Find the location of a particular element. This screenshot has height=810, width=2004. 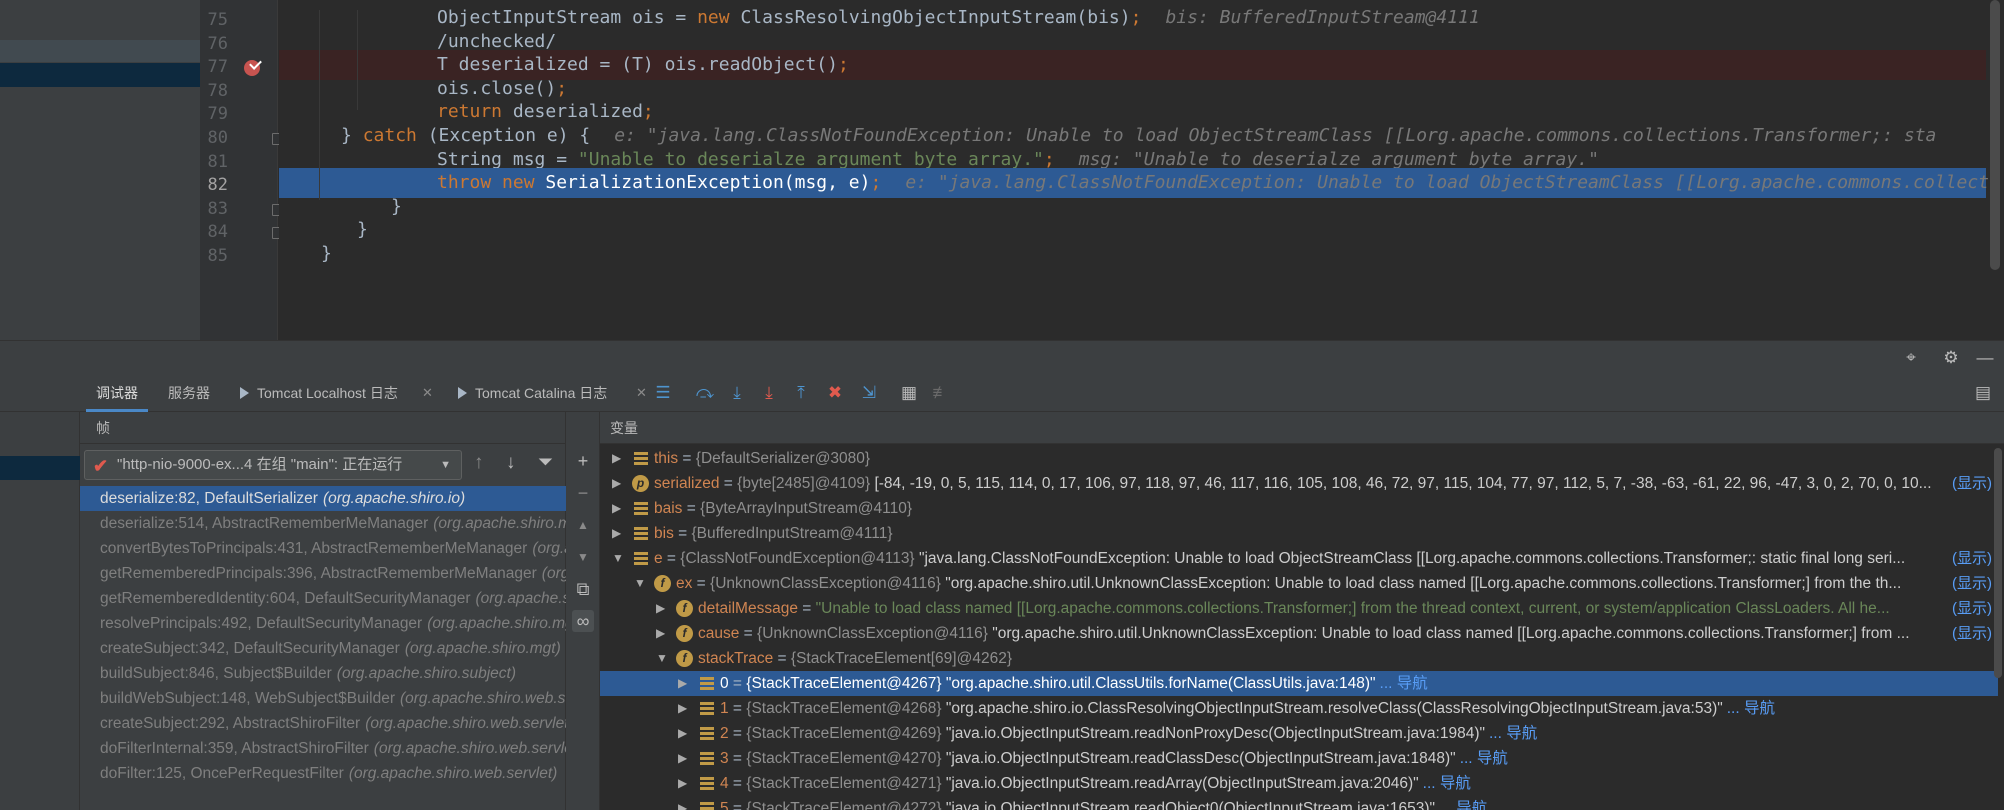

tree-row is located at coordinates (100, 51).